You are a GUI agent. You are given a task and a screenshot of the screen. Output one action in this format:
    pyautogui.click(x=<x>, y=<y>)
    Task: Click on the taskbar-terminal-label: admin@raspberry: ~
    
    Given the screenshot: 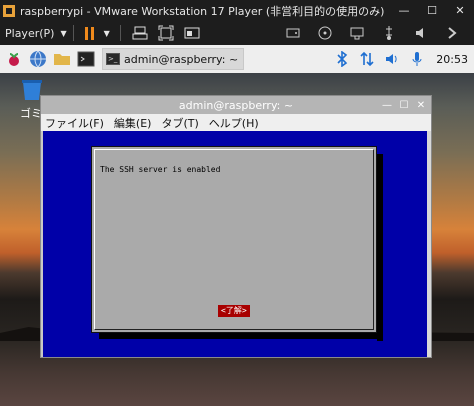 What is the action you would take?
    pyautogui.click(x=181, y=59)
    